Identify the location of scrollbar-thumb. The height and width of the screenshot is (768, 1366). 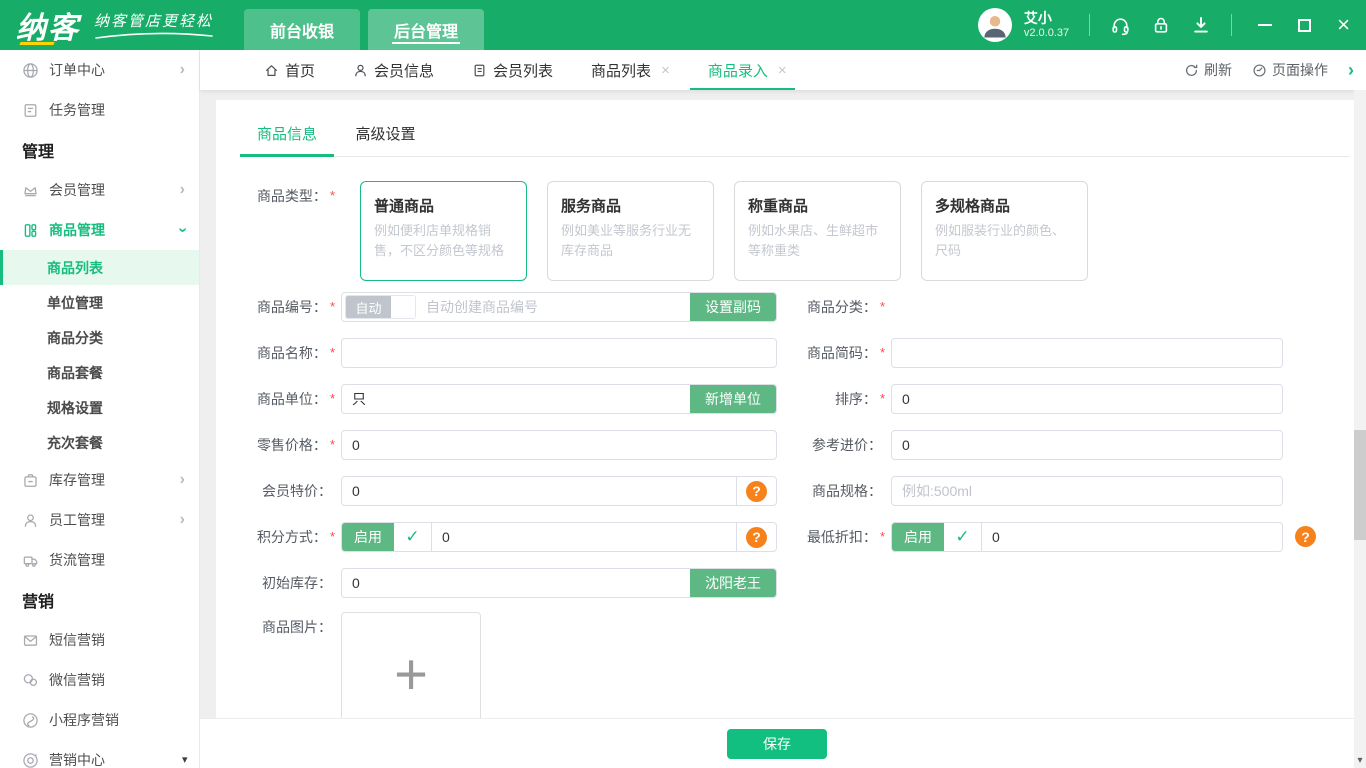
(1360, 485).